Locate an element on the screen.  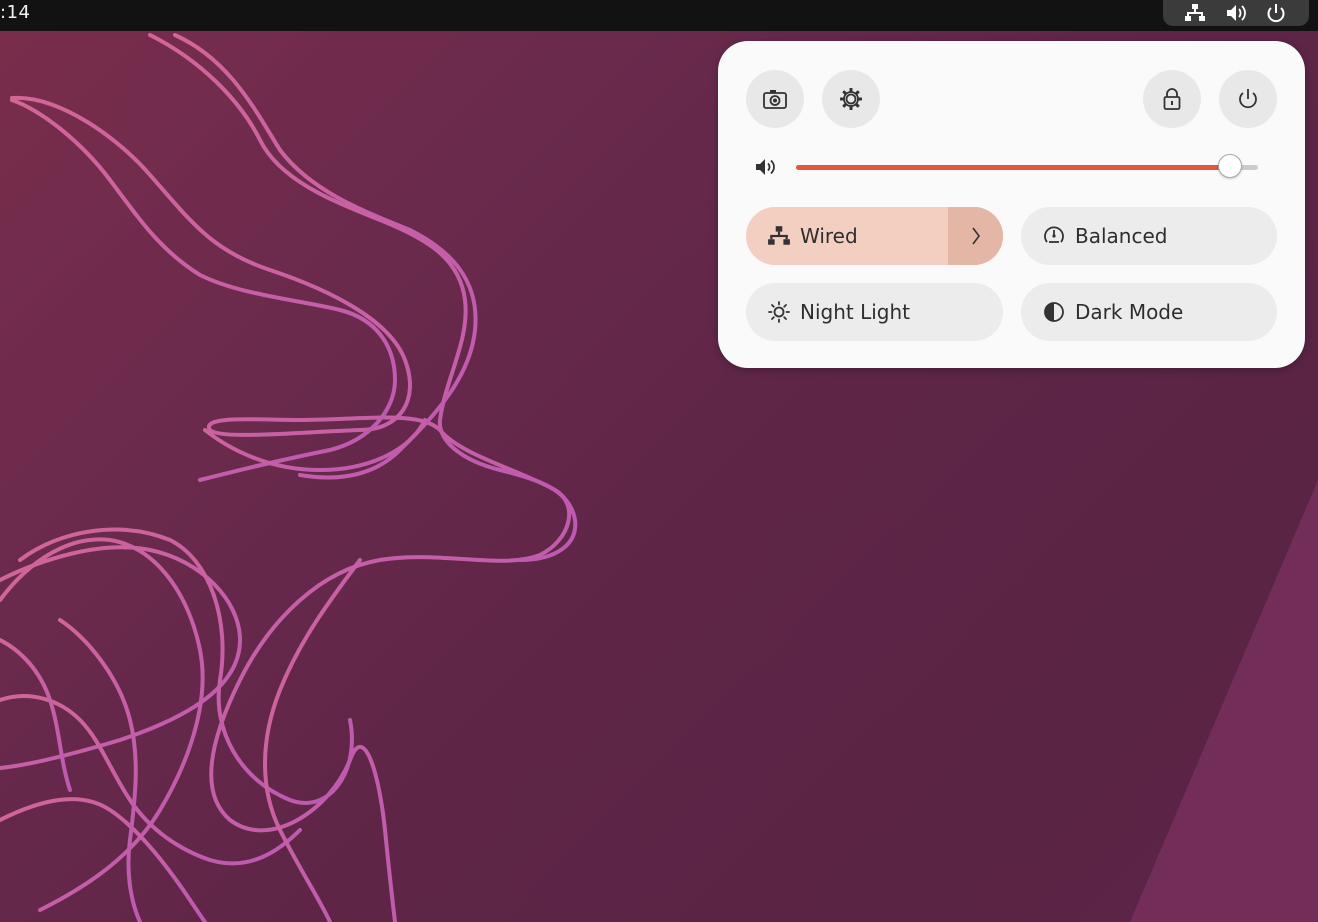
lock-icon is located at coordinates (1172, 99).